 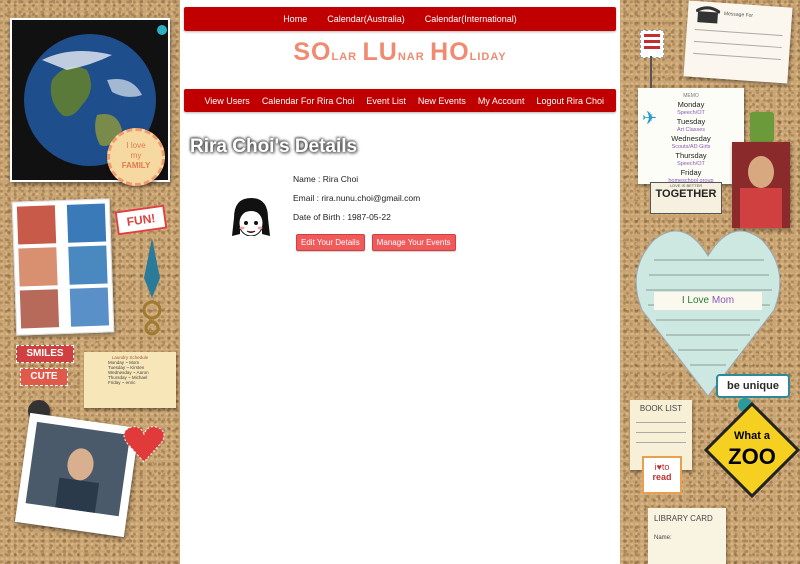 I want to click on together-text: TOGETHER, so click(x=686, y=194).